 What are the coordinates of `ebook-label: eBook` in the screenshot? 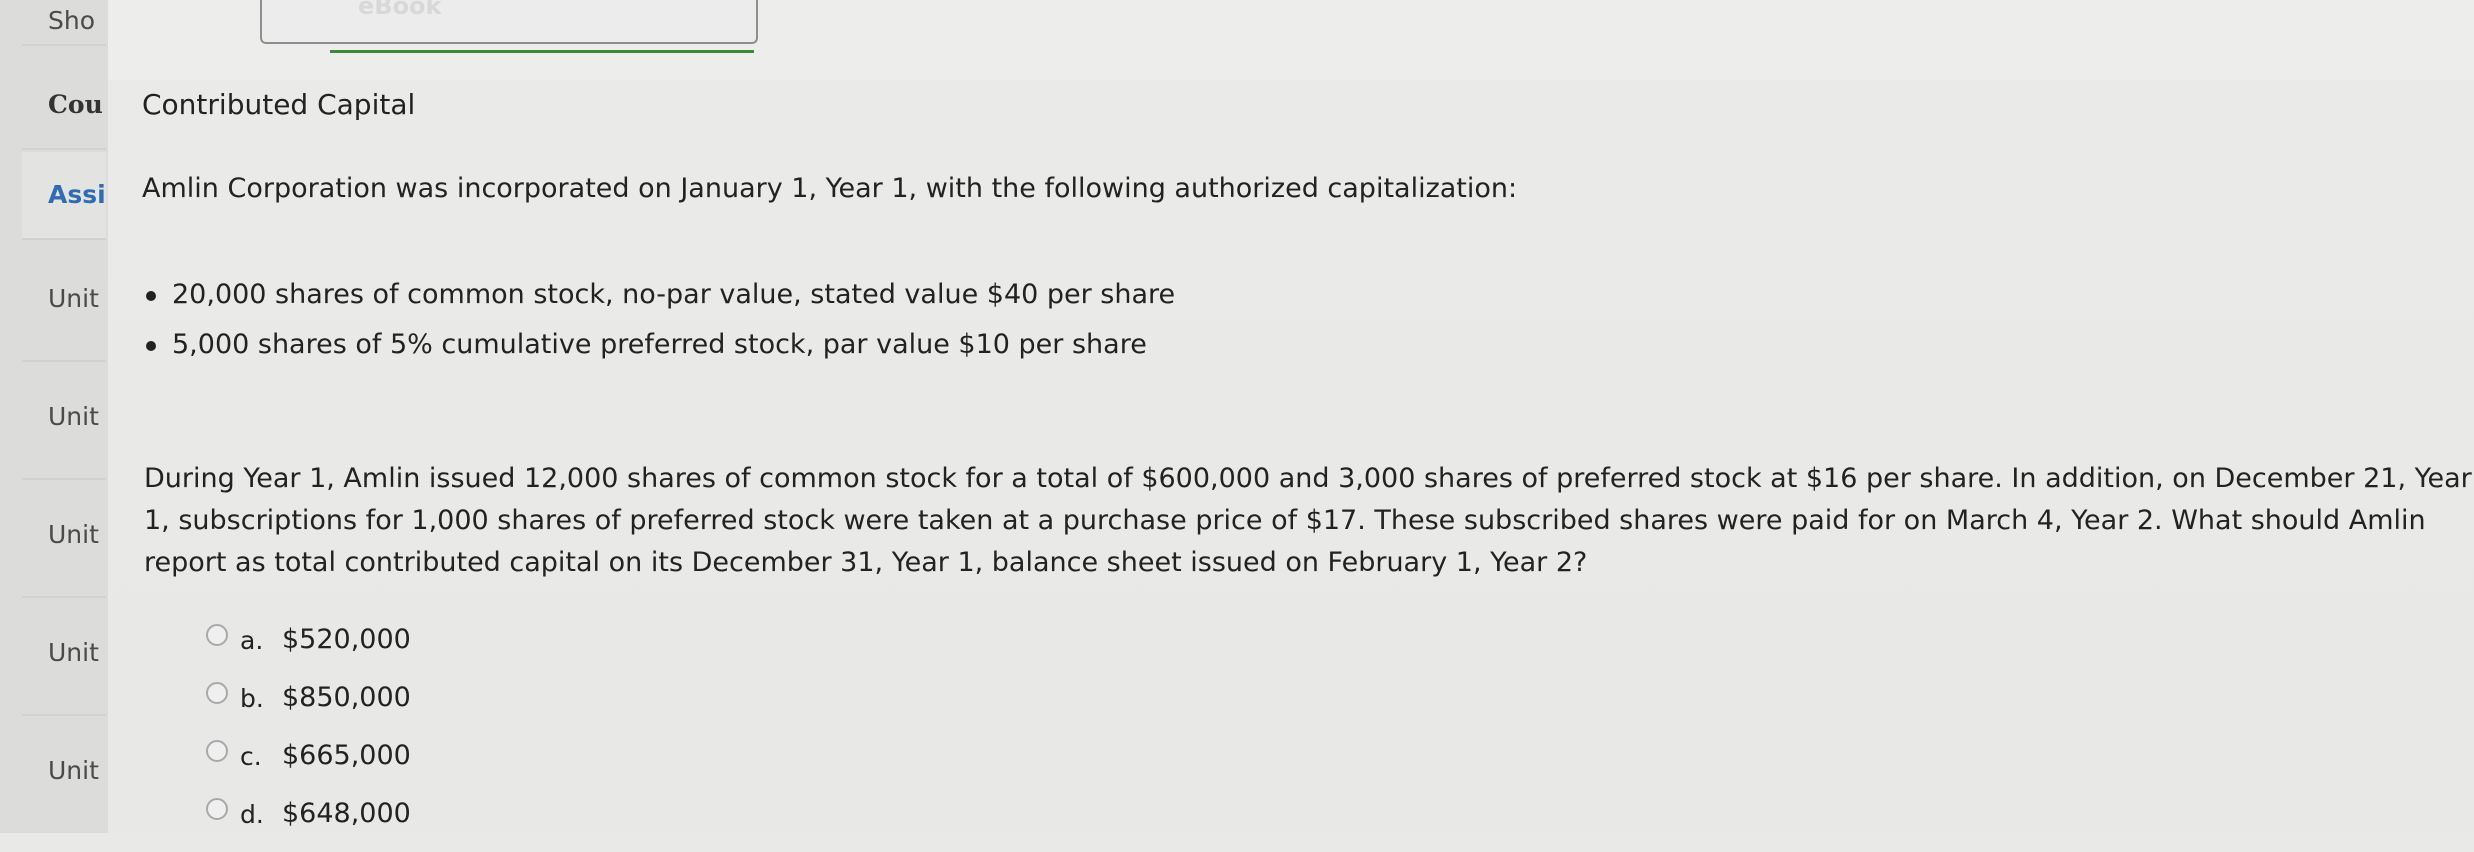 It's located at (400, 10).